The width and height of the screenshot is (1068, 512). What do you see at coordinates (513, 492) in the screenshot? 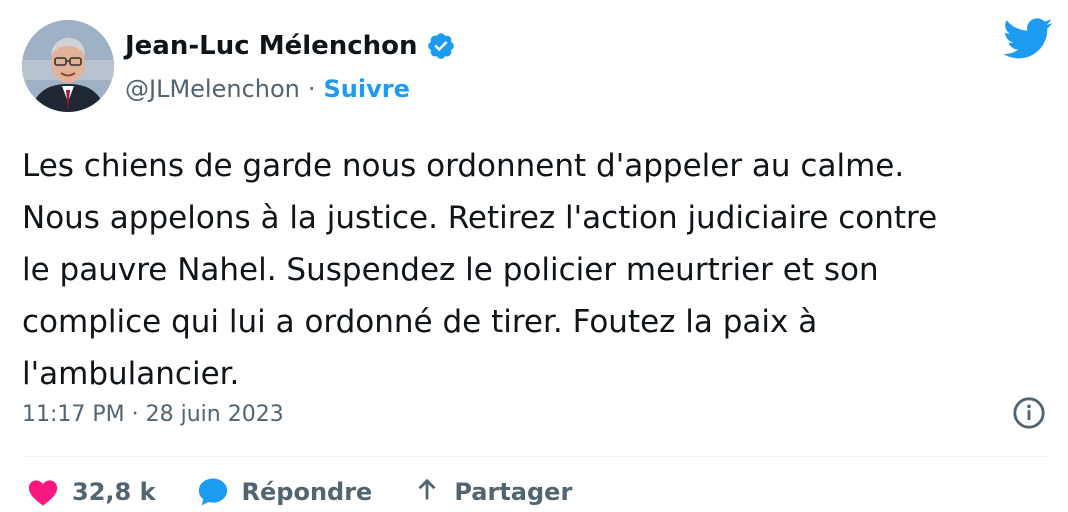
I see `share-label: Partager` at bounding box center [513, 492].